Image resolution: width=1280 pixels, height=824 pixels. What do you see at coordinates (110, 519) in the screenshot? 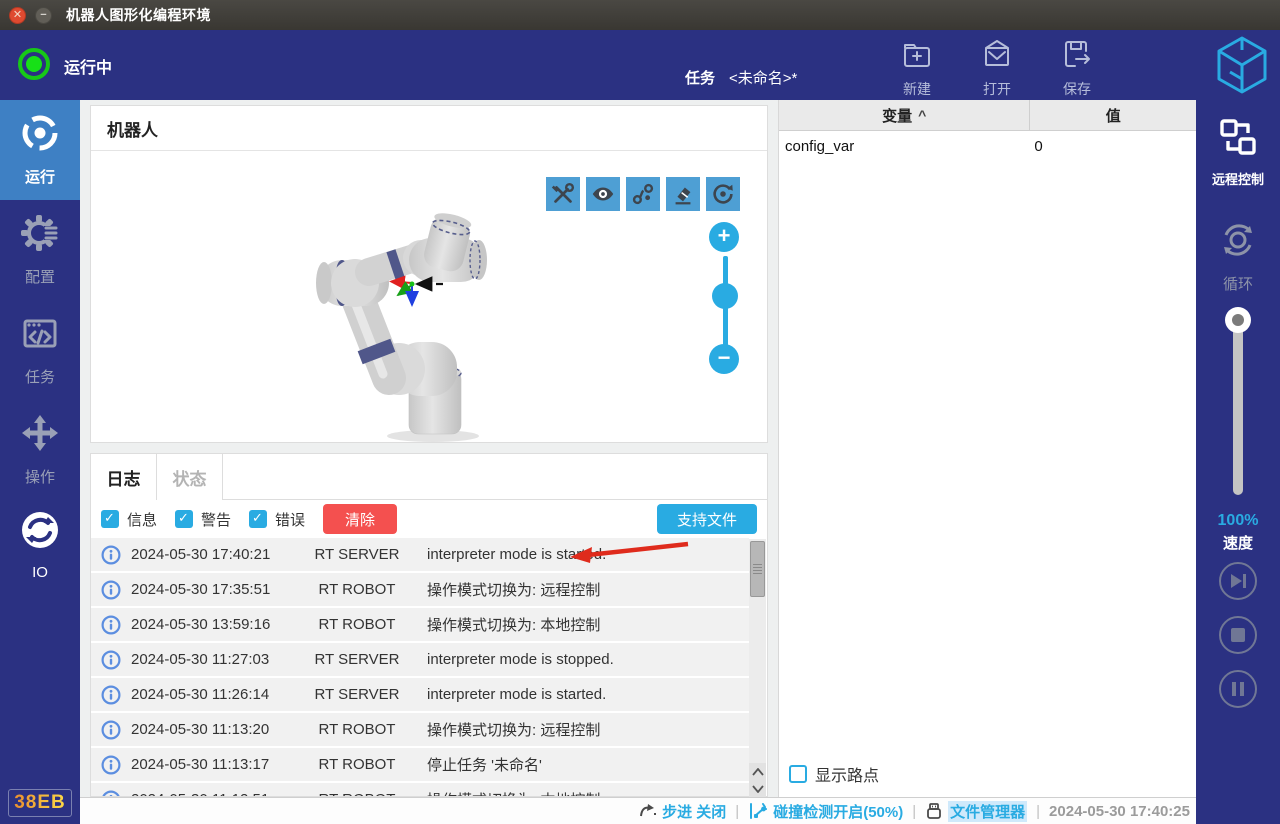
I see `info-filter-checkbox` at bounding box center [110, 519].